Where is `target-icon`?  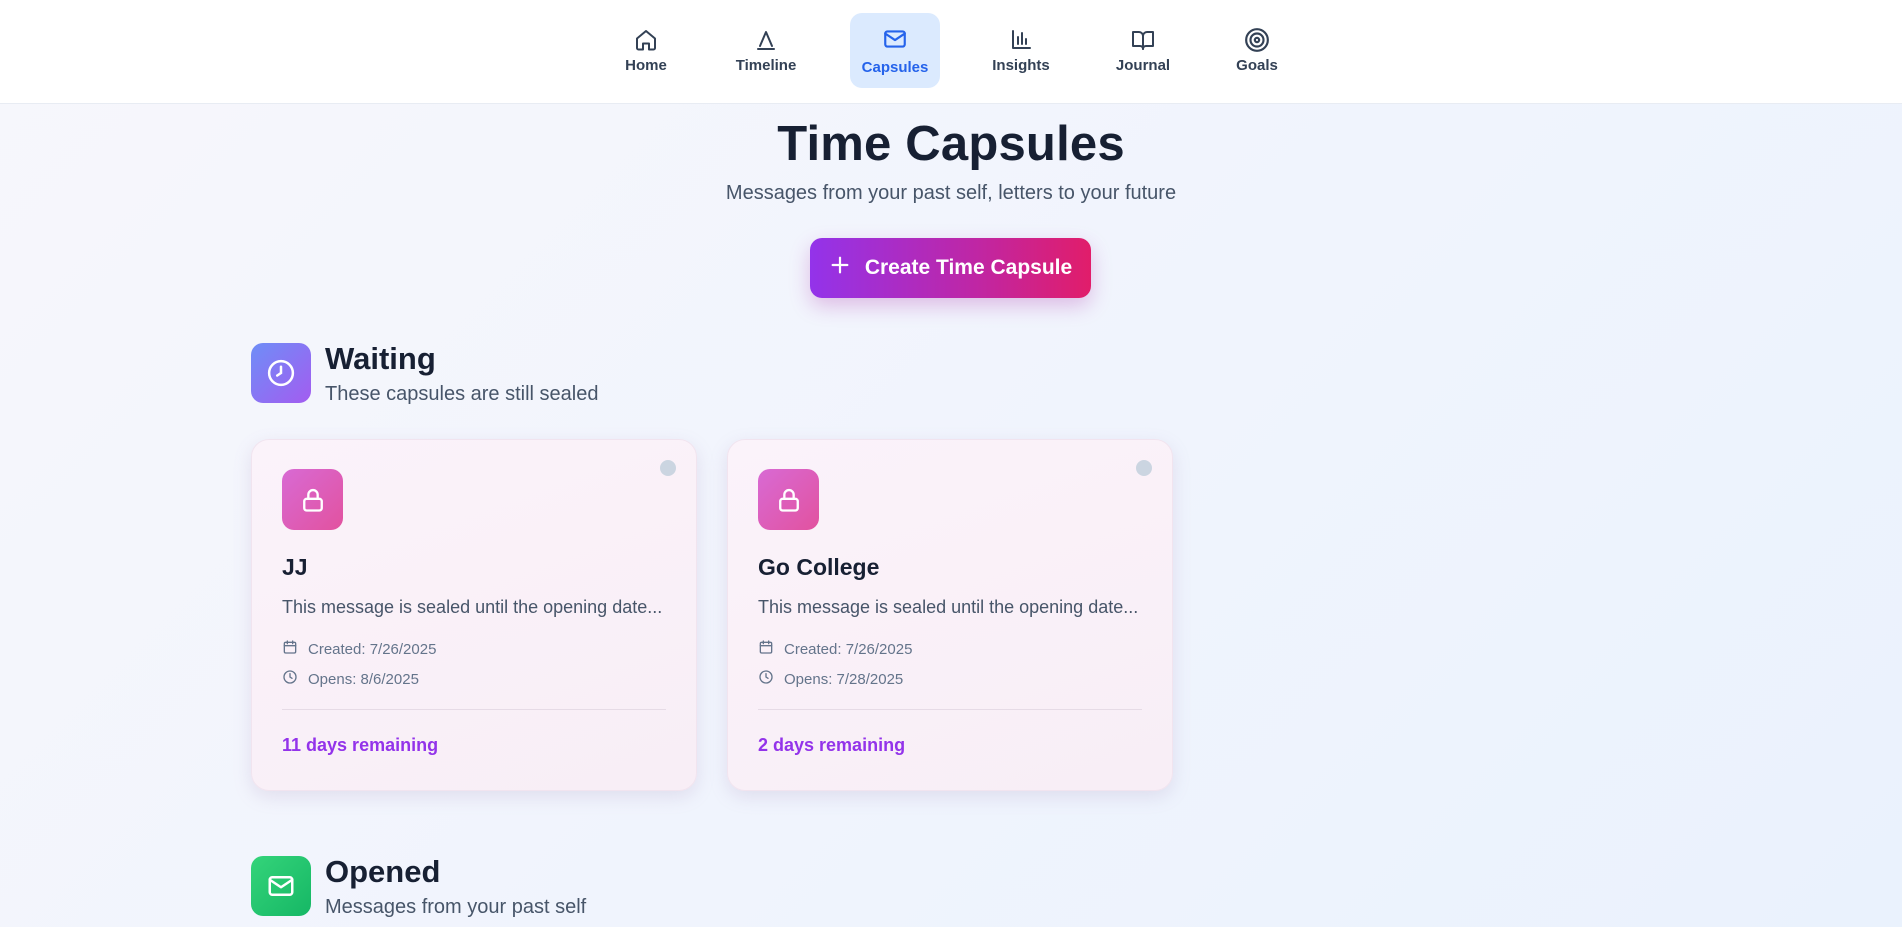
target-icon is located at coordinates (1257, 40).